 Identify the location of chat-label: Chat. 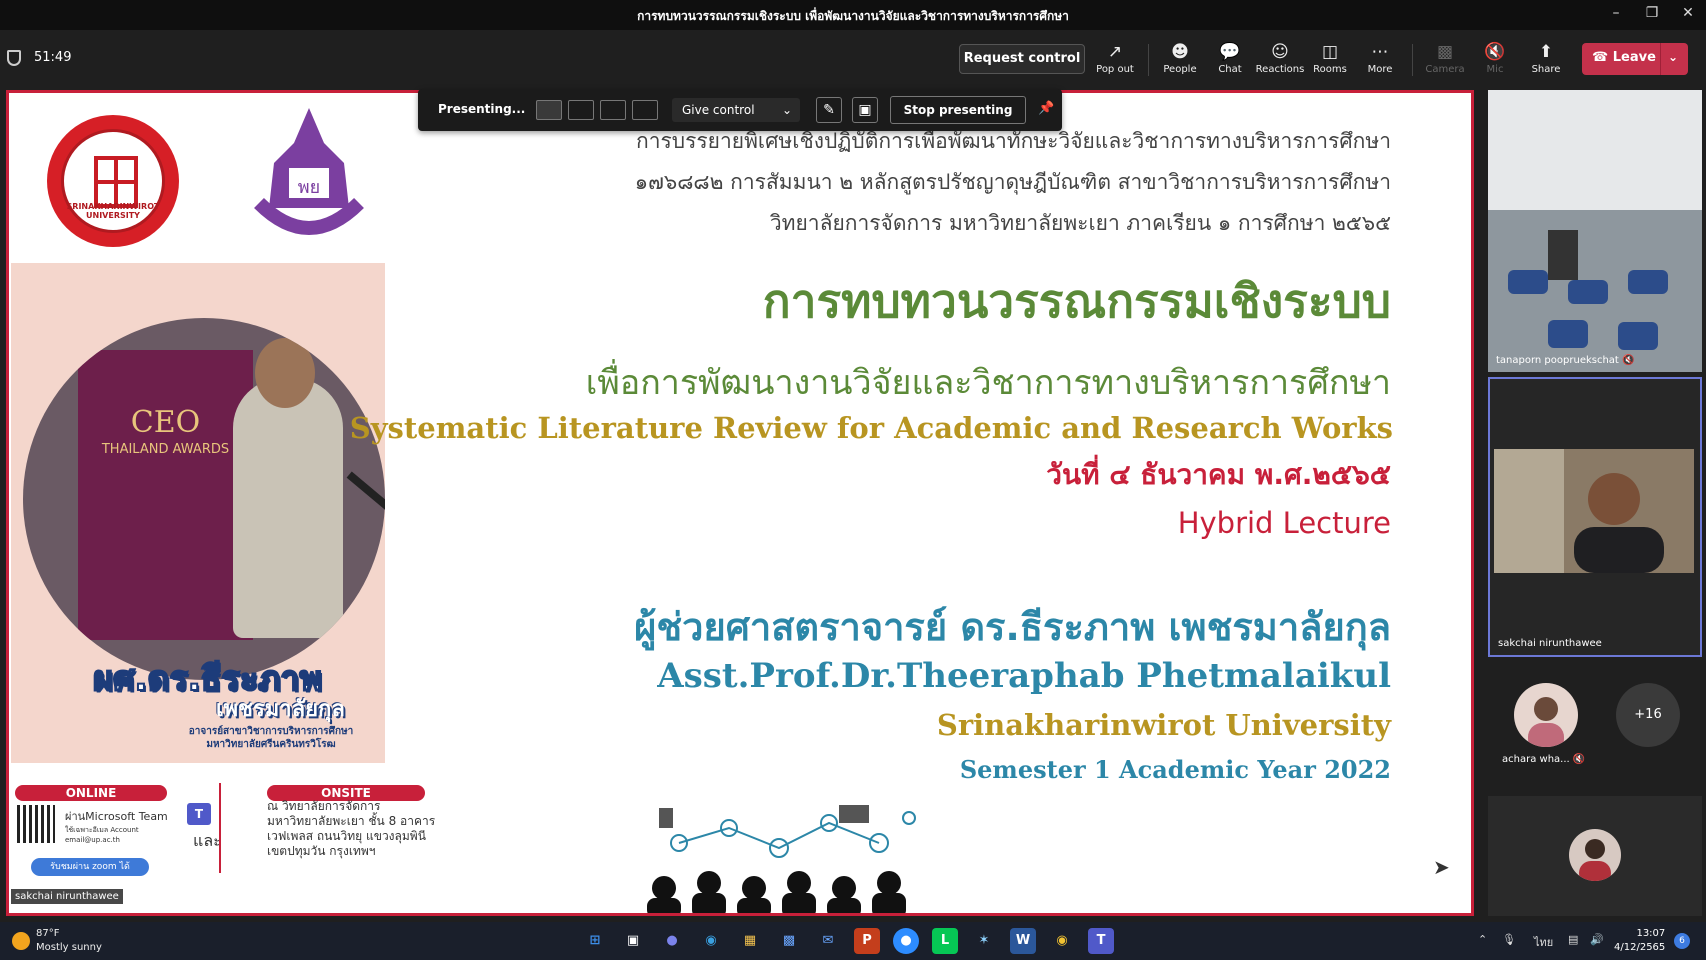
(1230, 69).